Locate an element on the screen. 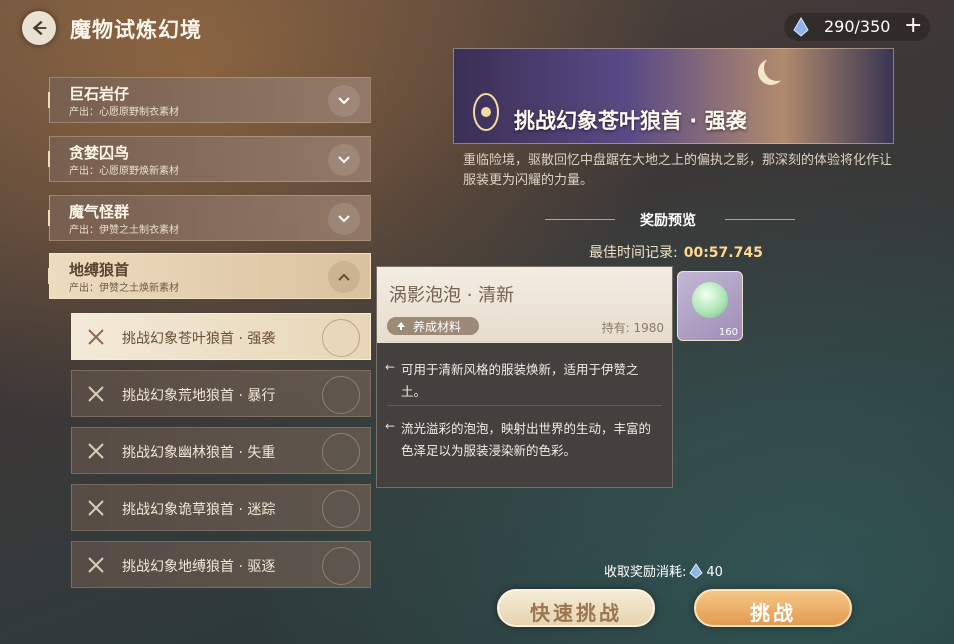 The height and width of the screenshot is (644, 954). item-category-tag: 养成材料 is located at coordinates (433, 326).